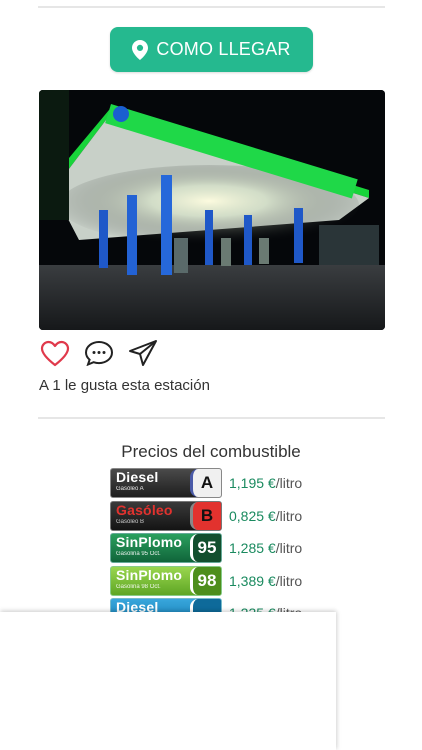 The image size is (422, 750). What do you see at coordinates (138, 586) in the screenshot?
I see `fuel-badge-sub: Gasolina 98 Oct.` at bounding box center [138, 586].